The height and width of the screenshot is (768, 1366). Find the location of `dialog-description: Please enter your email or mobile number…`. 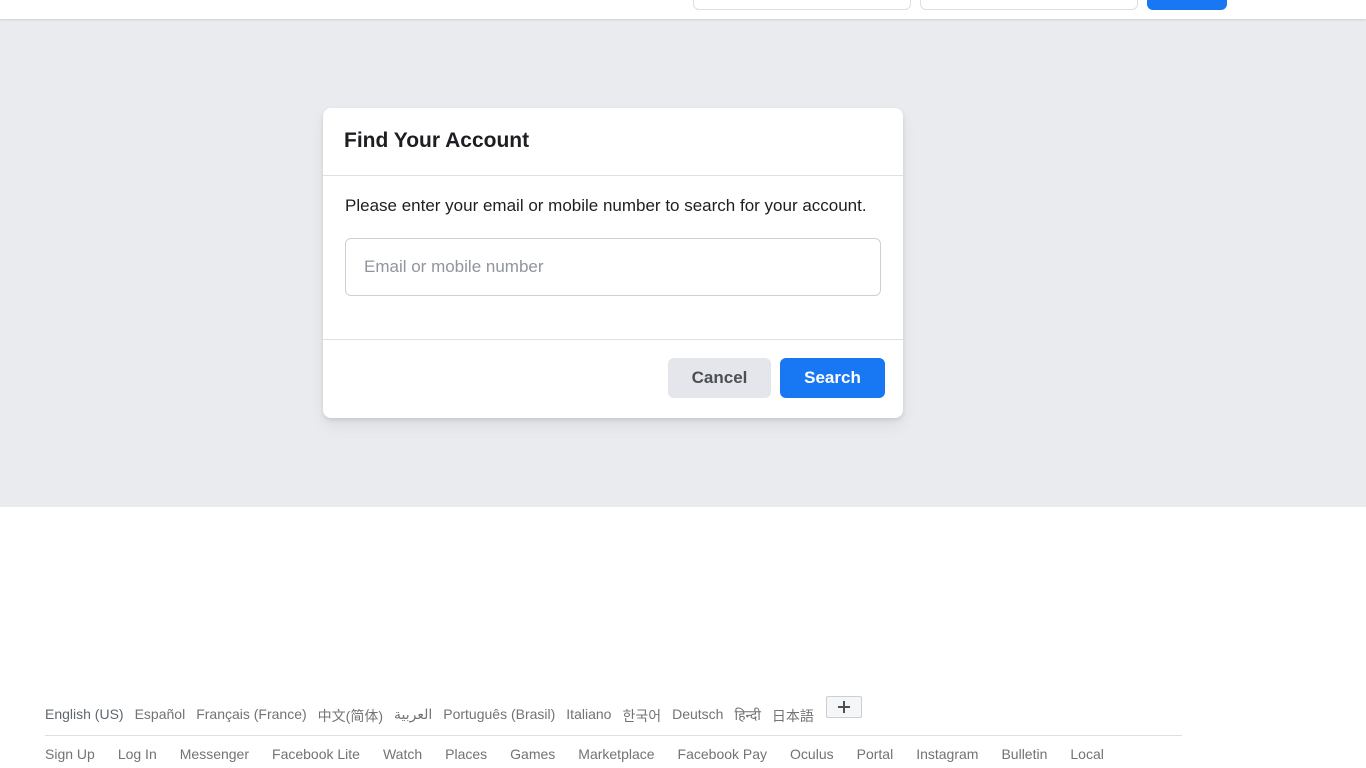

dialog-description: Please enter your email or mobile number… is located at coordinates (606, 205).